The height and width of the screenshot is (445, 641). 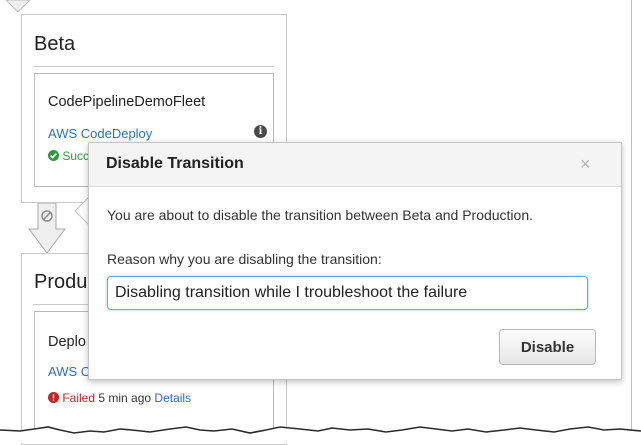 What do you see at coordinates (547, 347) in the screenshot?
I see `disable-button: Disable` at bounding box center [547, 347].